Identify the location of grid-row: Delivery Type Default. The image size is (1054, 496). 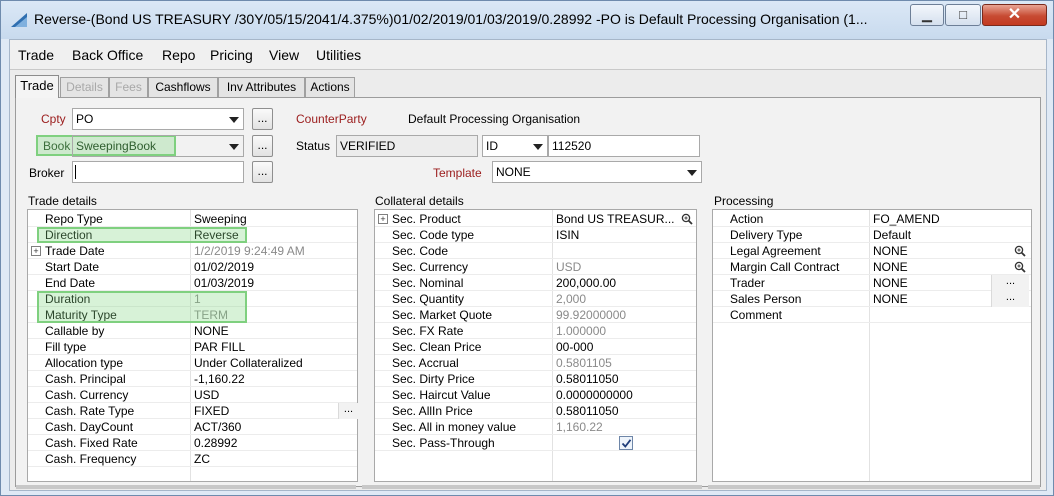
(872, 235).